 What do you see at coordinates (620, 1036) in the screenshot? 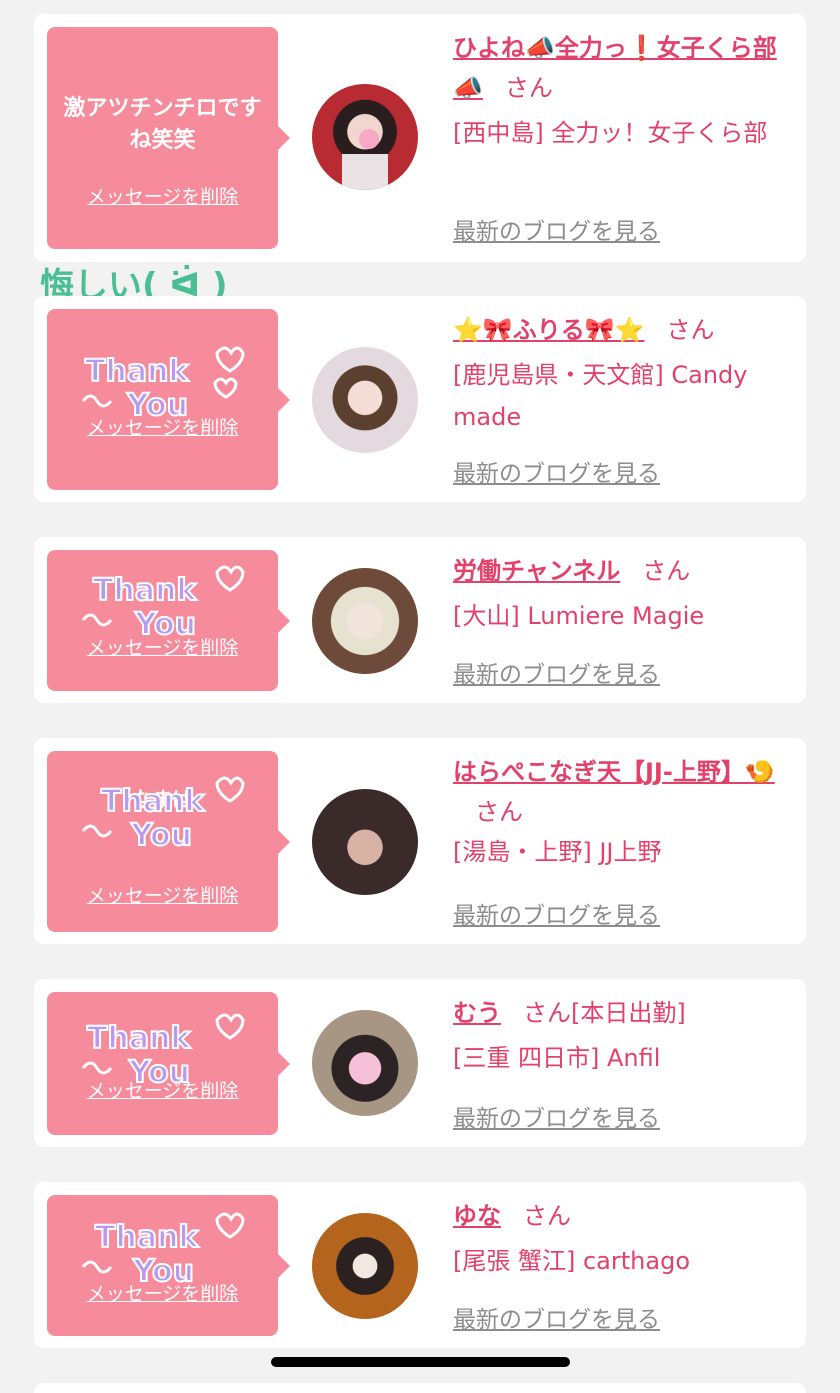
I see `profile-info: むう さん[本日出勤] [三重 四日市] Anfil` at bounding box center [620, 1036].